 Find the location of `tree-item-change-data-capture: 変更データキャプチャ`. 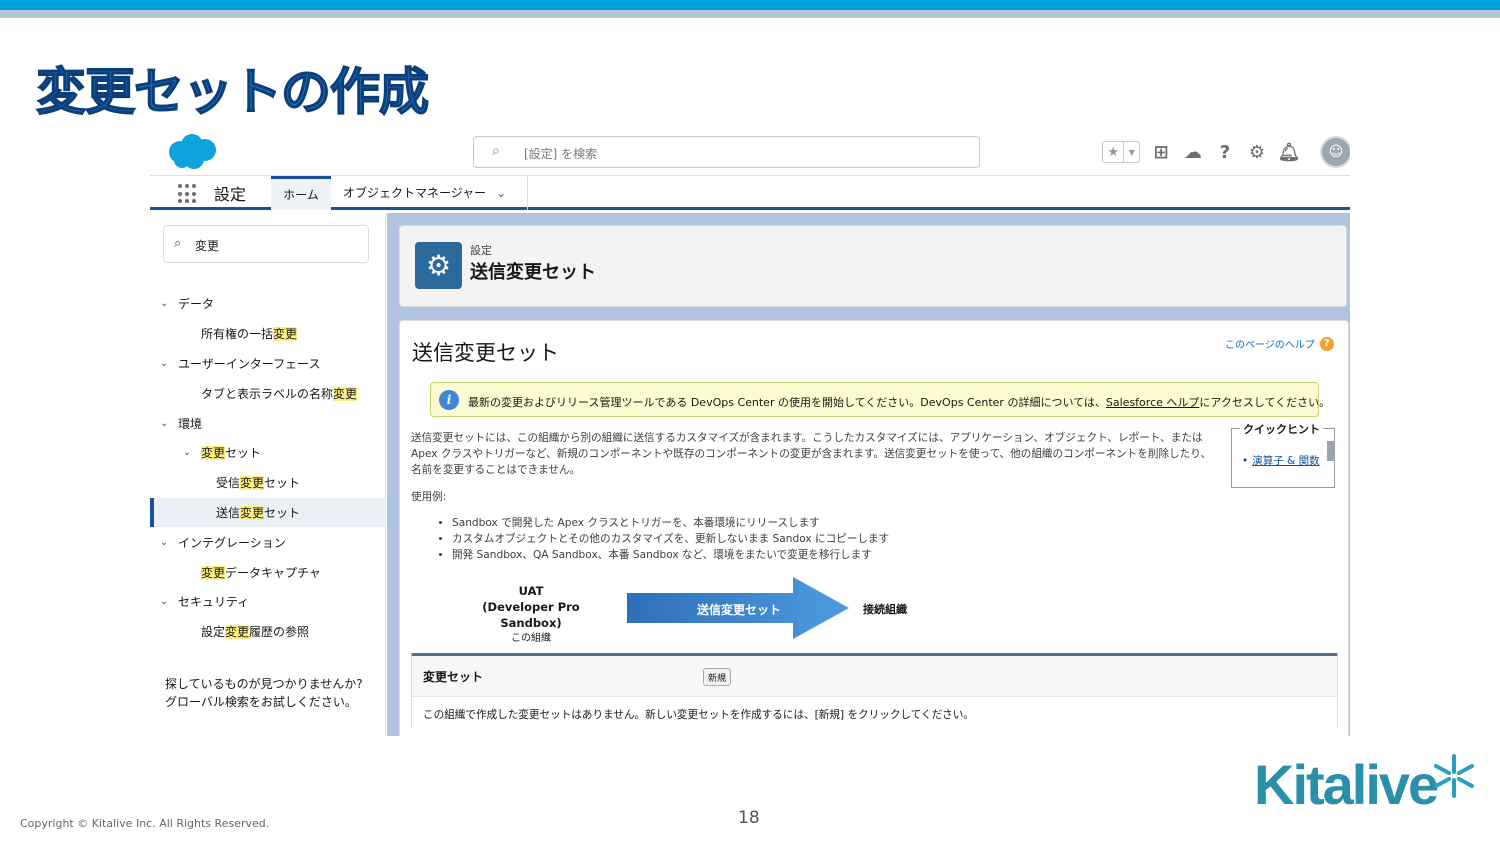

tree-item-change-data-capture: 変更データキャプチャ is located at coordinates (268, 572).